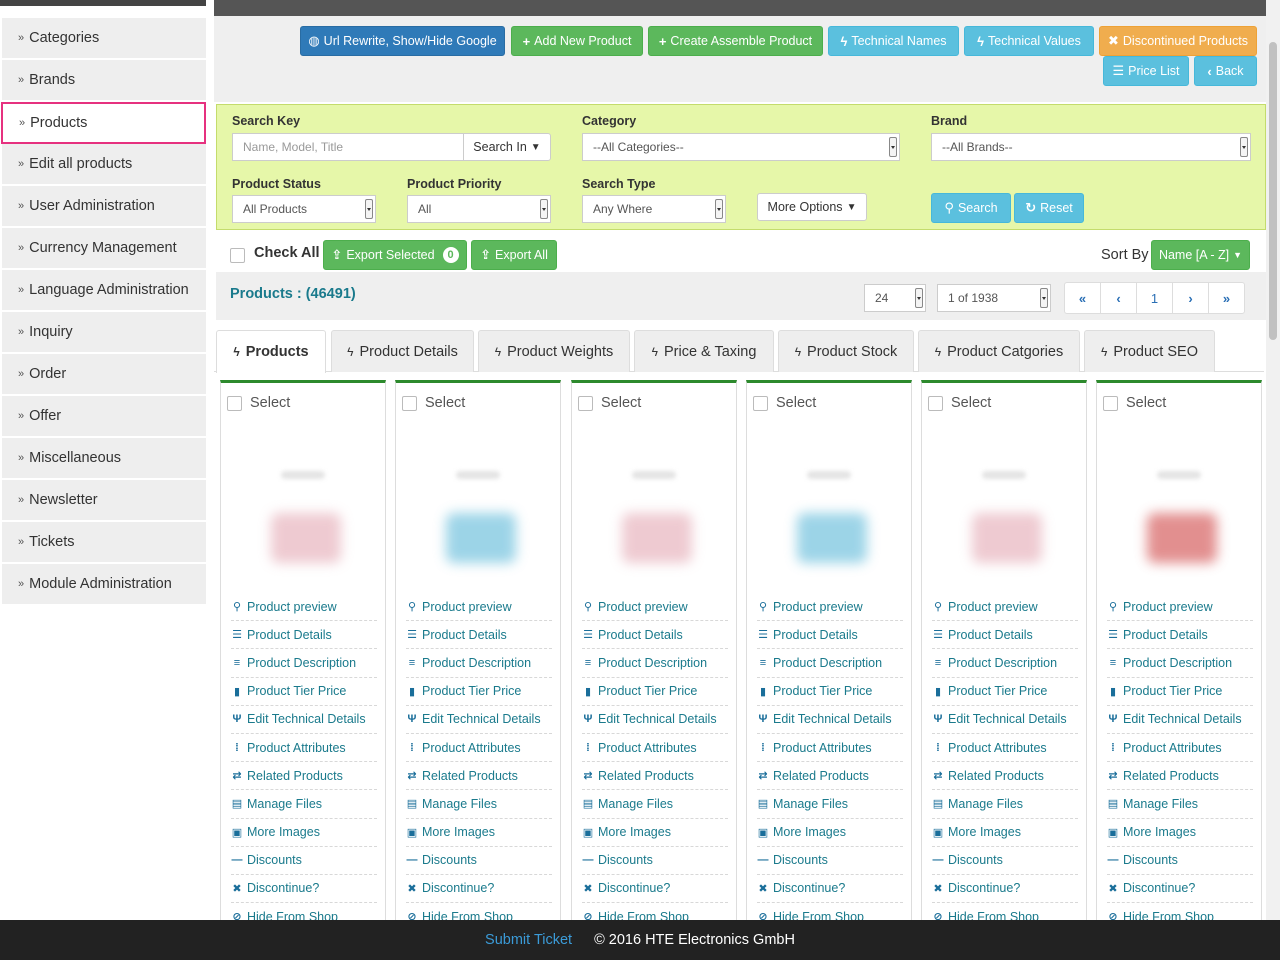 The height and width of the screenshot is (960, 1280). What do you see at coordinates (812, 207) in the screenshot?
I see `more-options-button: More Options ▼` at bounding box center [812, 207].